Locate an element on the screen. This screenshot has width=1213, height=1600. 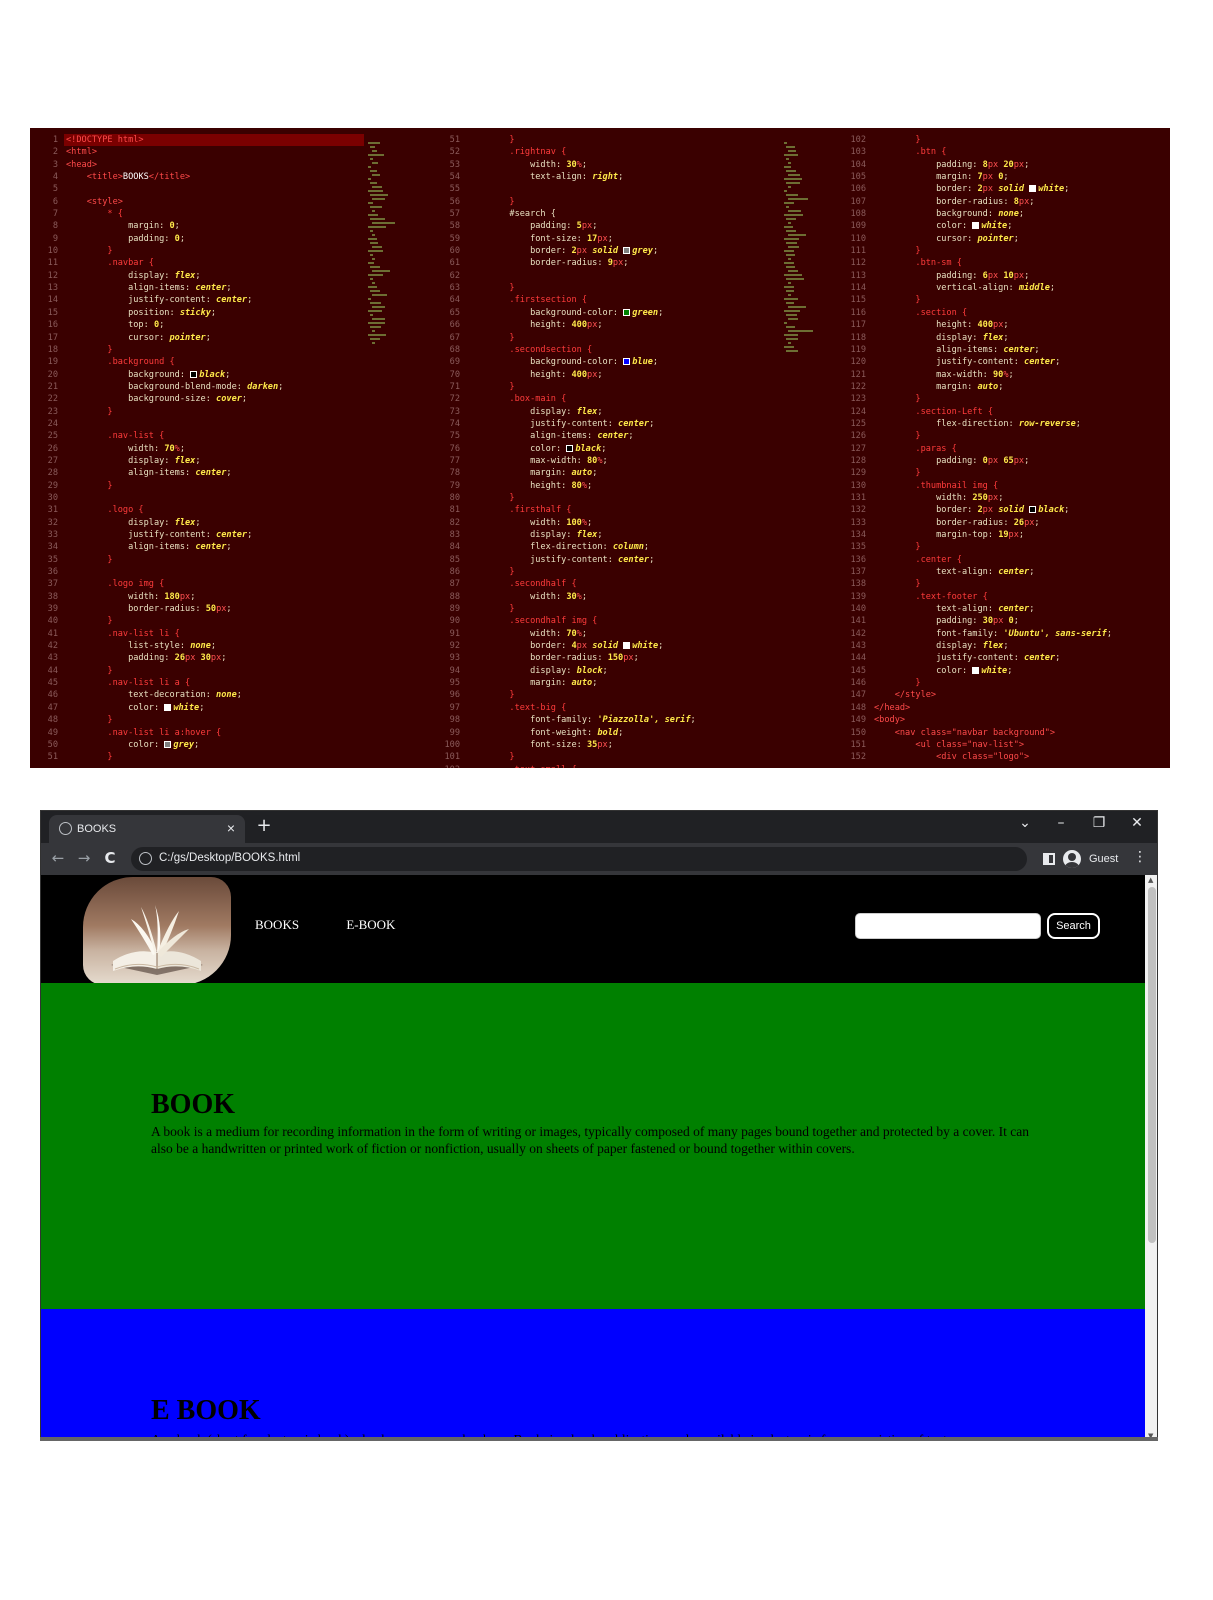
code-line: padding: 0px 65px; is located at coordinates (993, 461).